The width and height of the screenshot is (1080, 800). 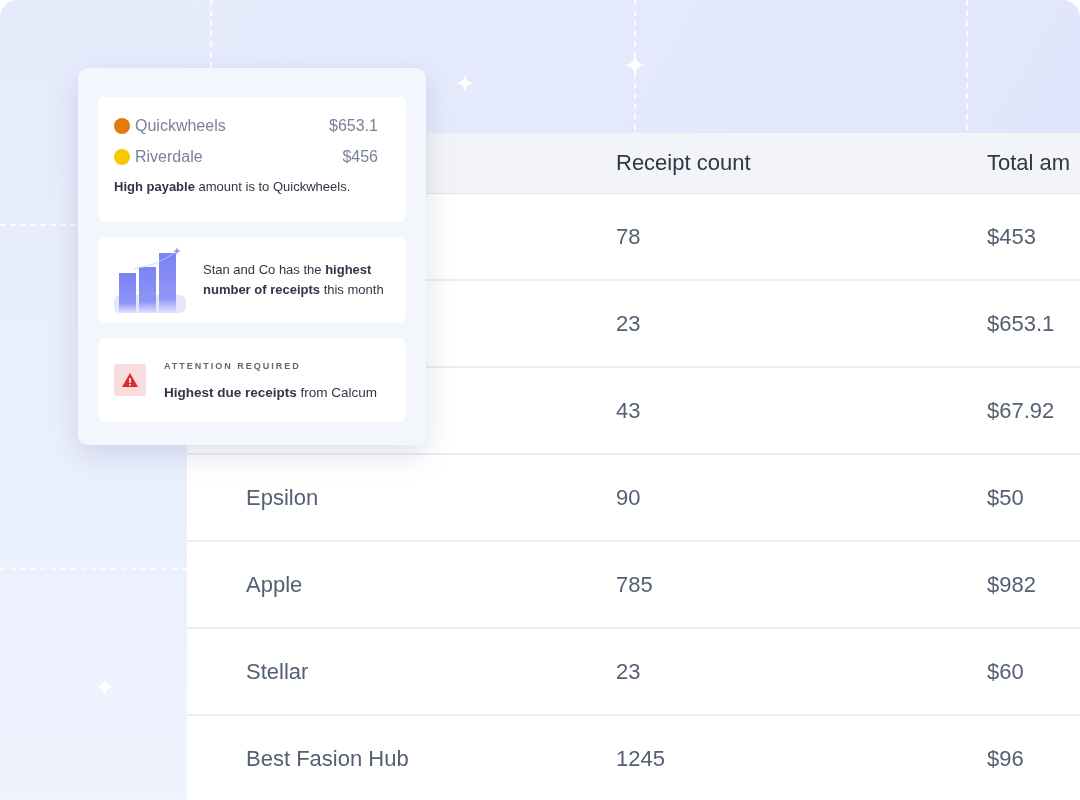 What do you see at coordinates (1029, 163) in the screenshot?
I see `column-header: Total am` at bounding box center [1029, 163].